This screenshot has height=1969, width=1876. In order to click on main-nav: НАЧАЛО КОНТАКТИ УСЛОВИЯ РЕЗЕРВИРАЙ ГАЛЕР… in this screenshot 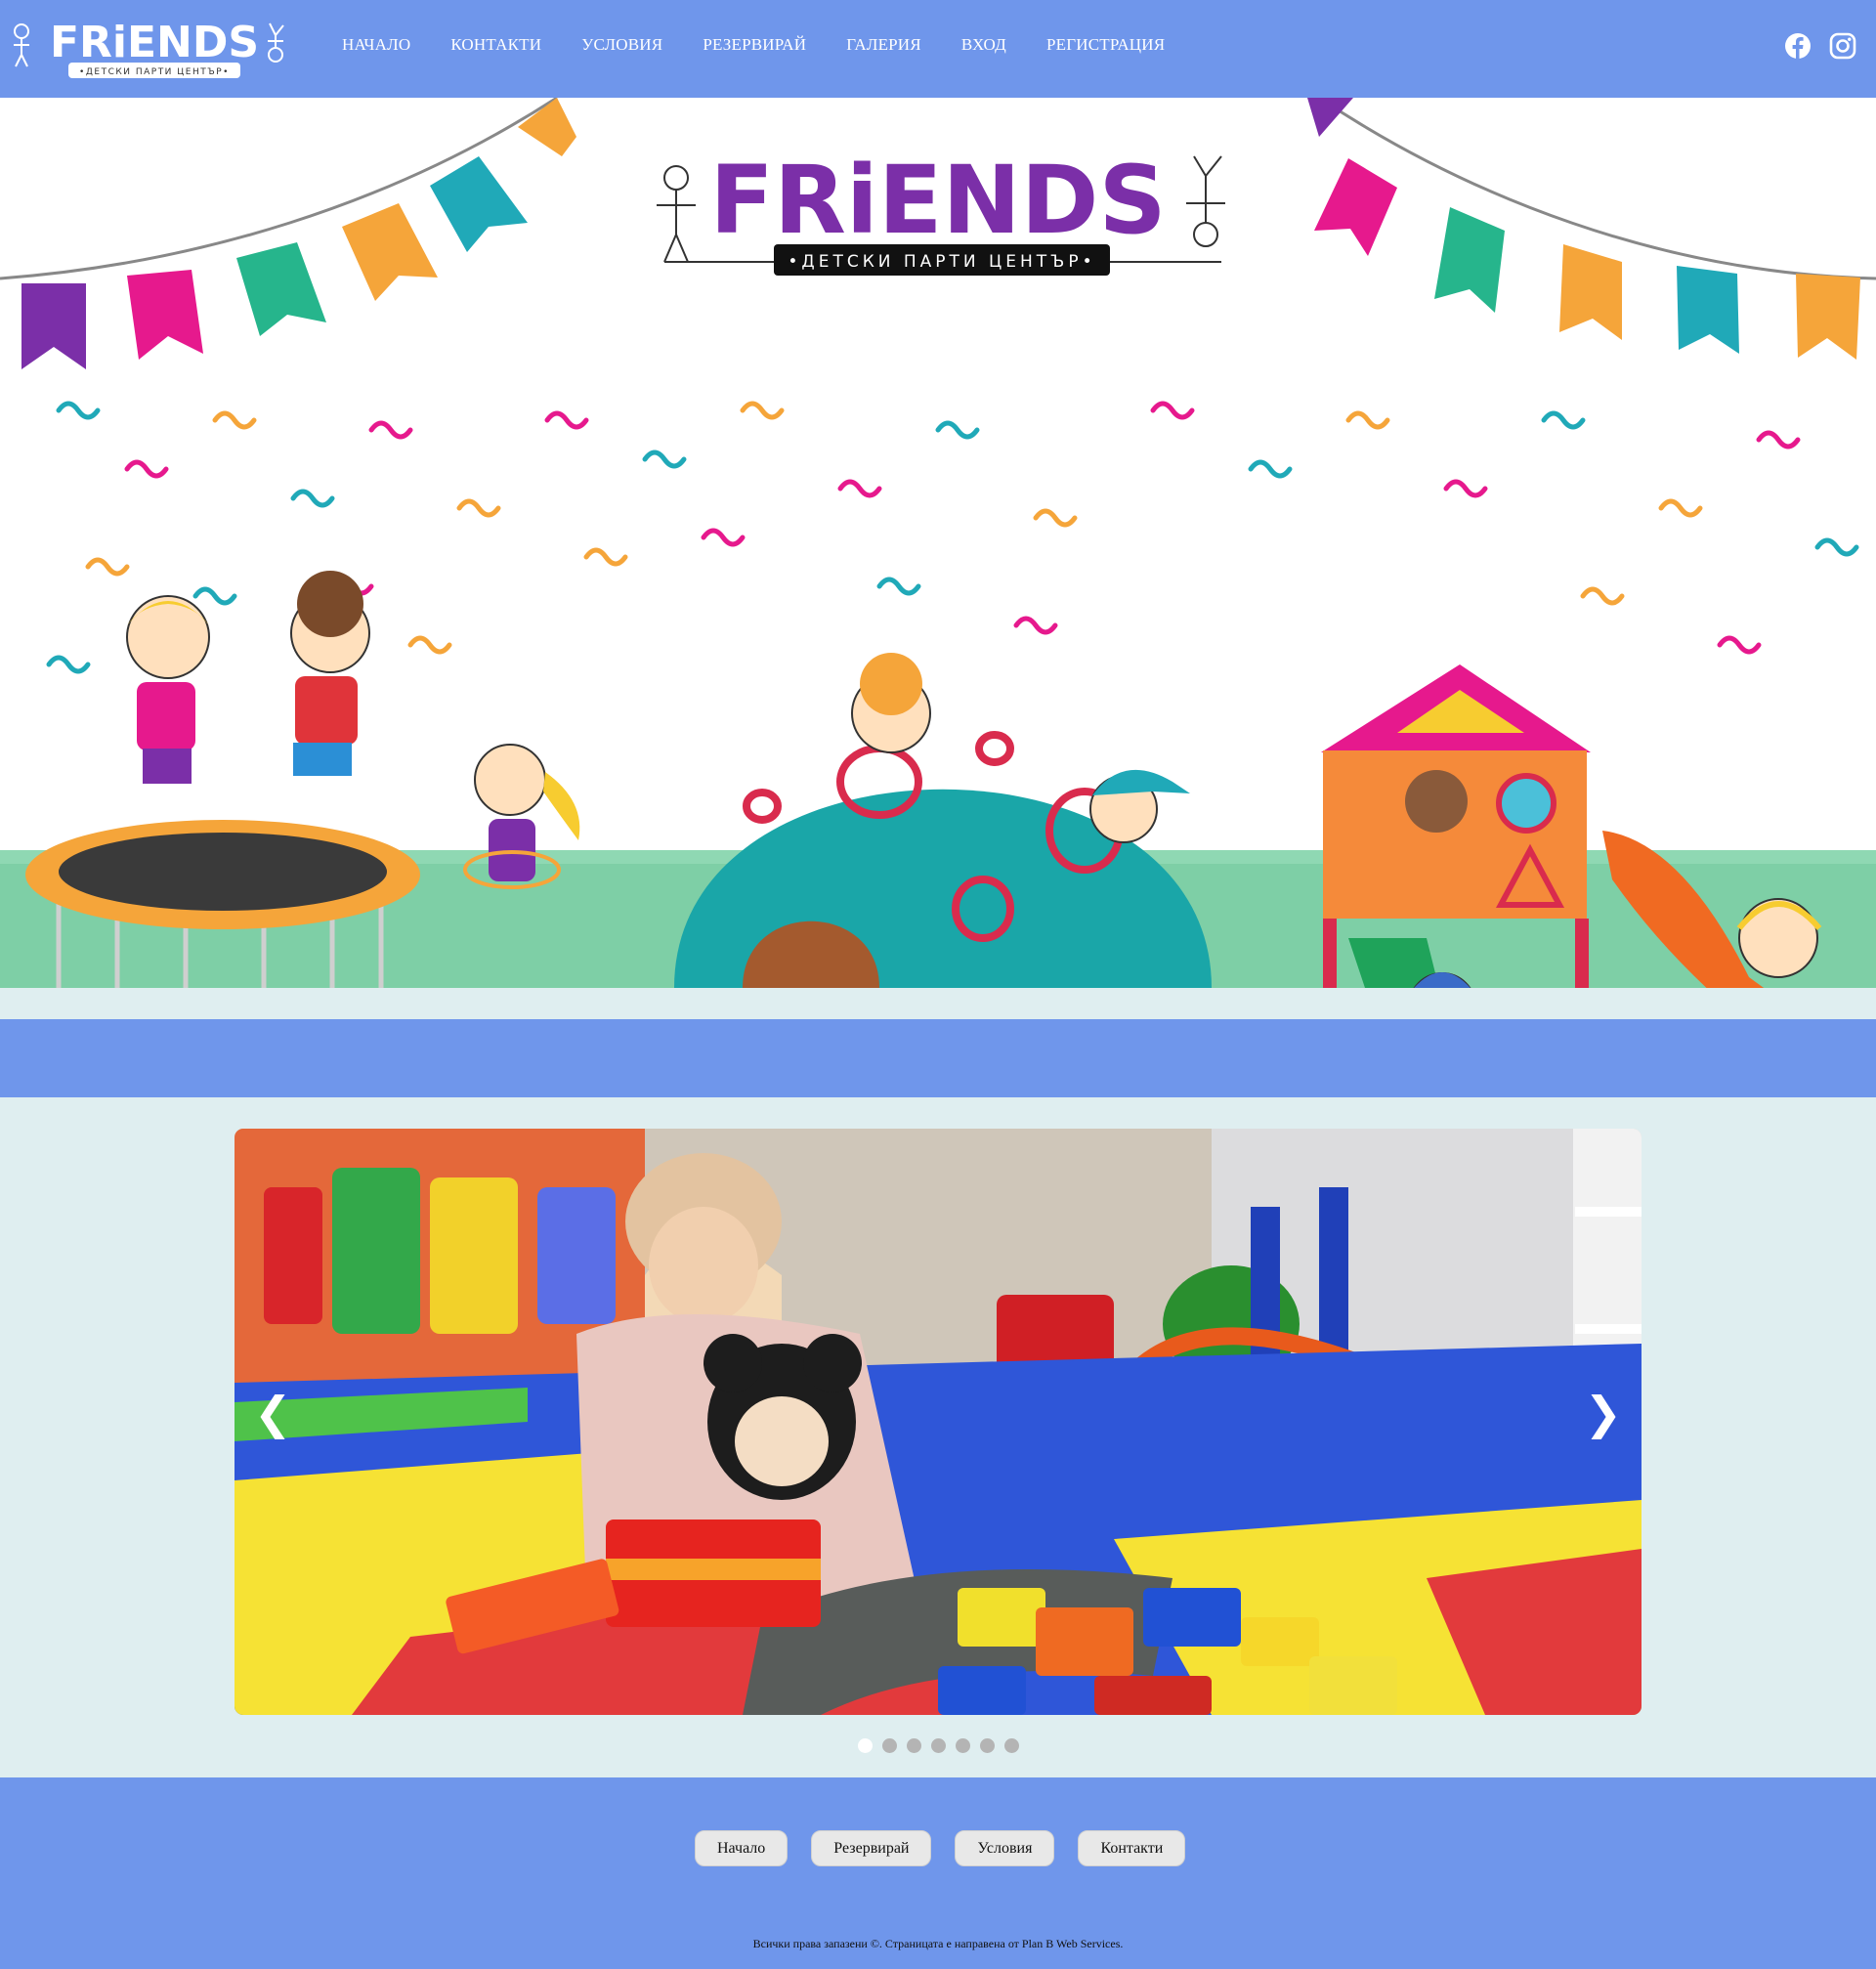, I will do `click(773, 45)`.